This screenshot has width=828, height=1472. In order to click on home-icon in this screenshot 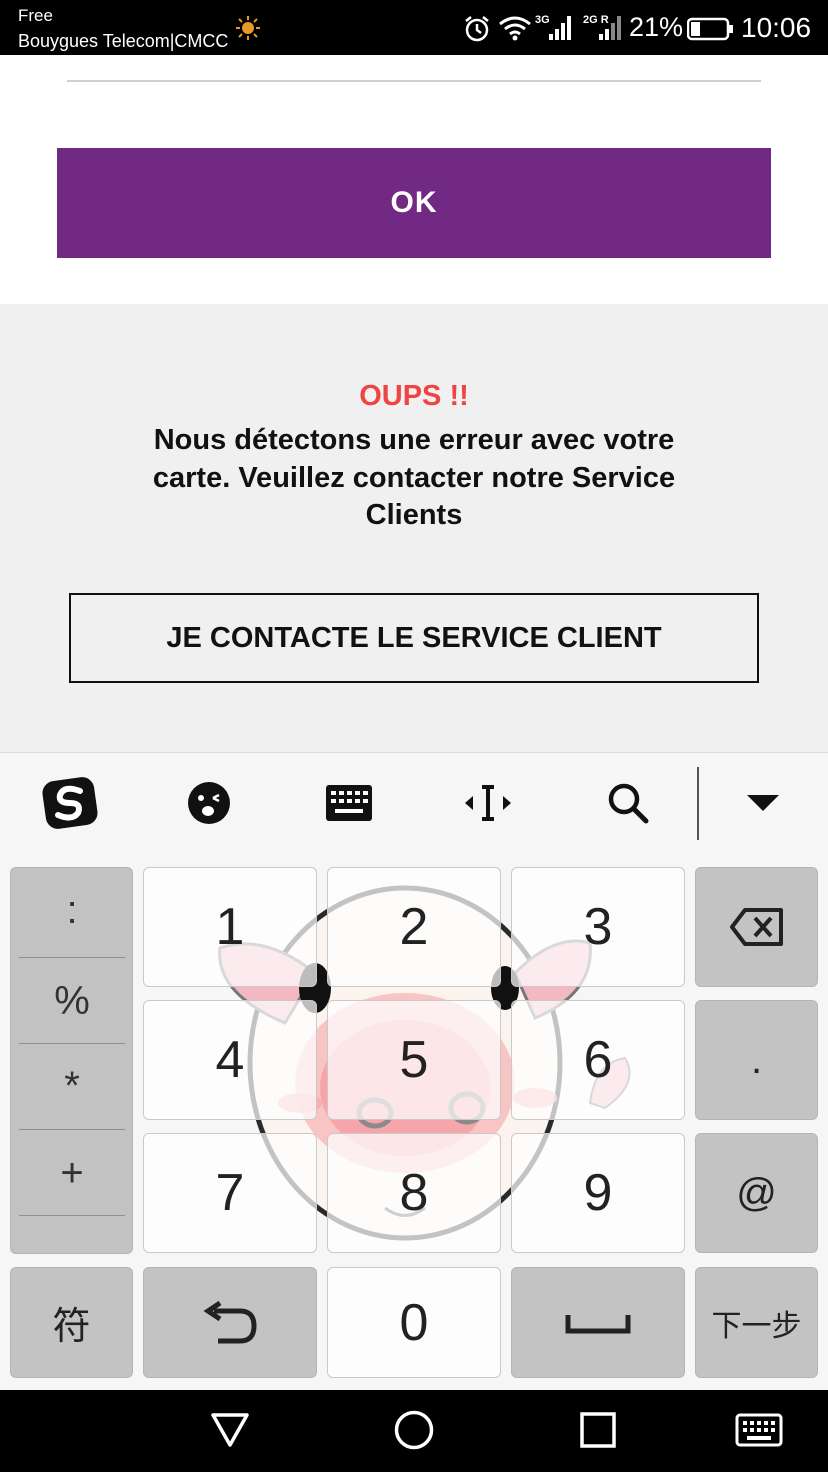, I will do `click(414, 1430)`.